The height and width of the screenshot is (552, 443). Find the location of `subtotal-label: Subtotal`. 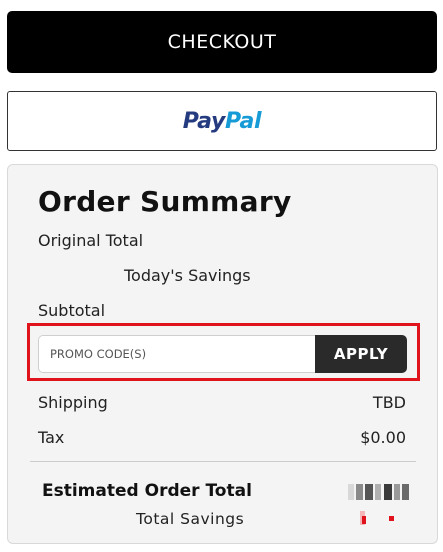

subtotal-label: Subtotal is located at coordinates (72, 310).